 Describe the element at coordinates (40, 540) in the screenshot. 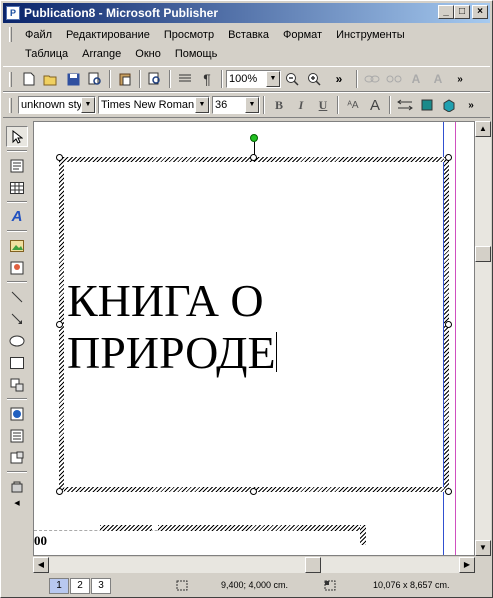

I see `next-page-label: 00` at that location.